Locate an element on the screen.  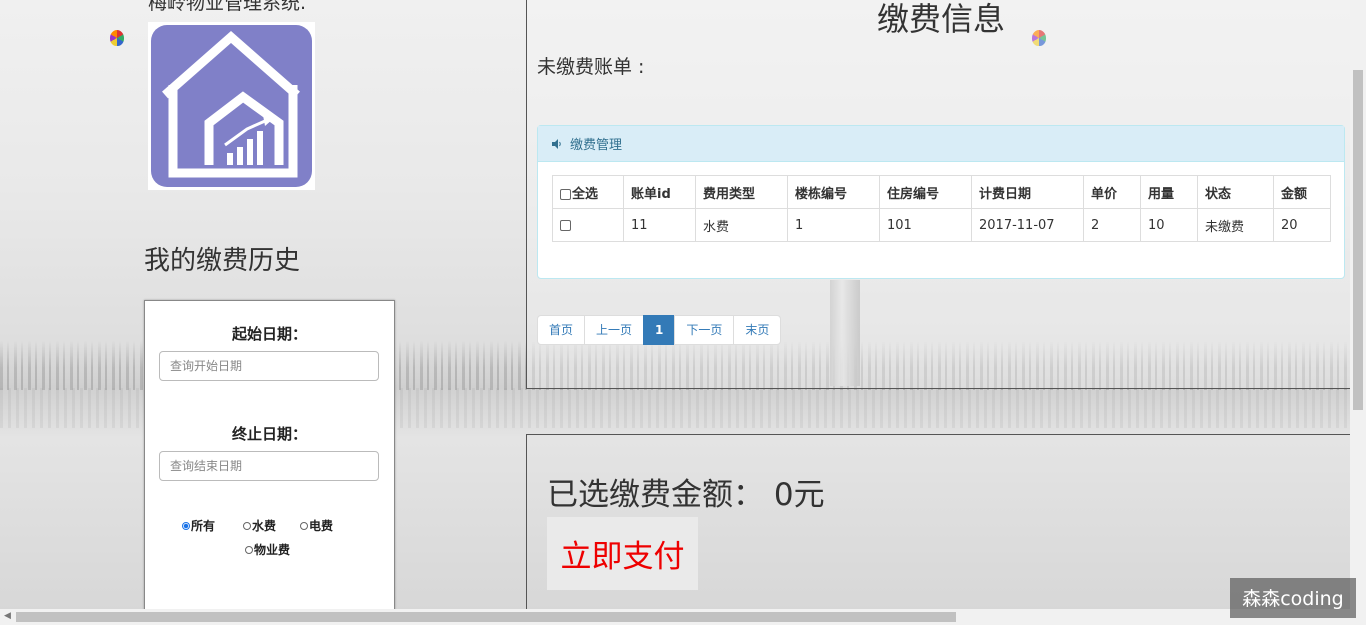
table-cell: 水费 is located at coordinates (741, 225).